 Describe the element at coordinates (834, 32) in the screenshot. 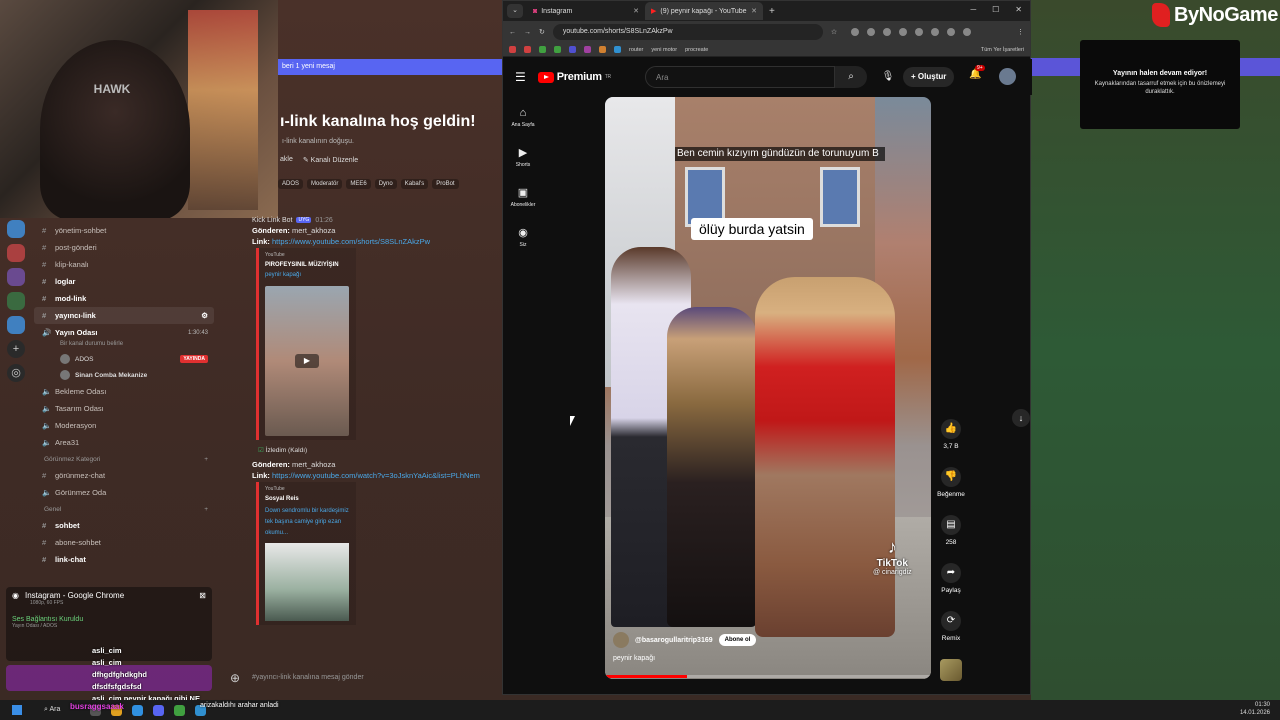

I see `bookmark-star-icon: ☆` at that location.